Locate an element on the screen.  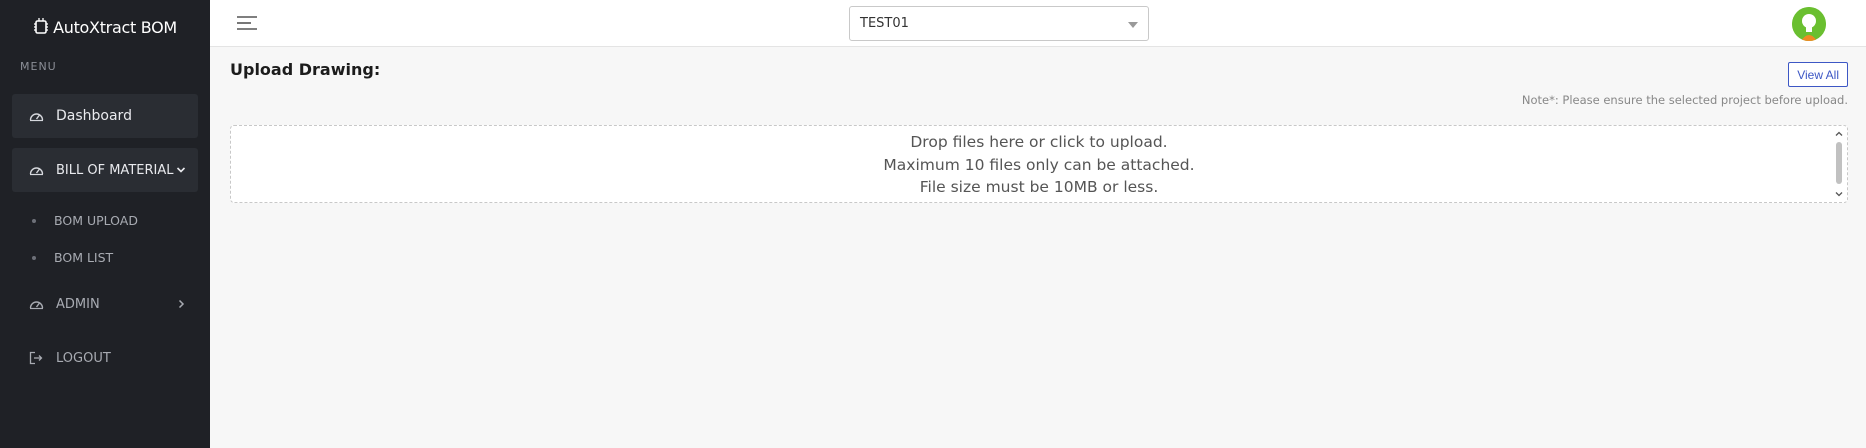
brand-name: AutoXtract BOM is located at coordinates (115, 27).